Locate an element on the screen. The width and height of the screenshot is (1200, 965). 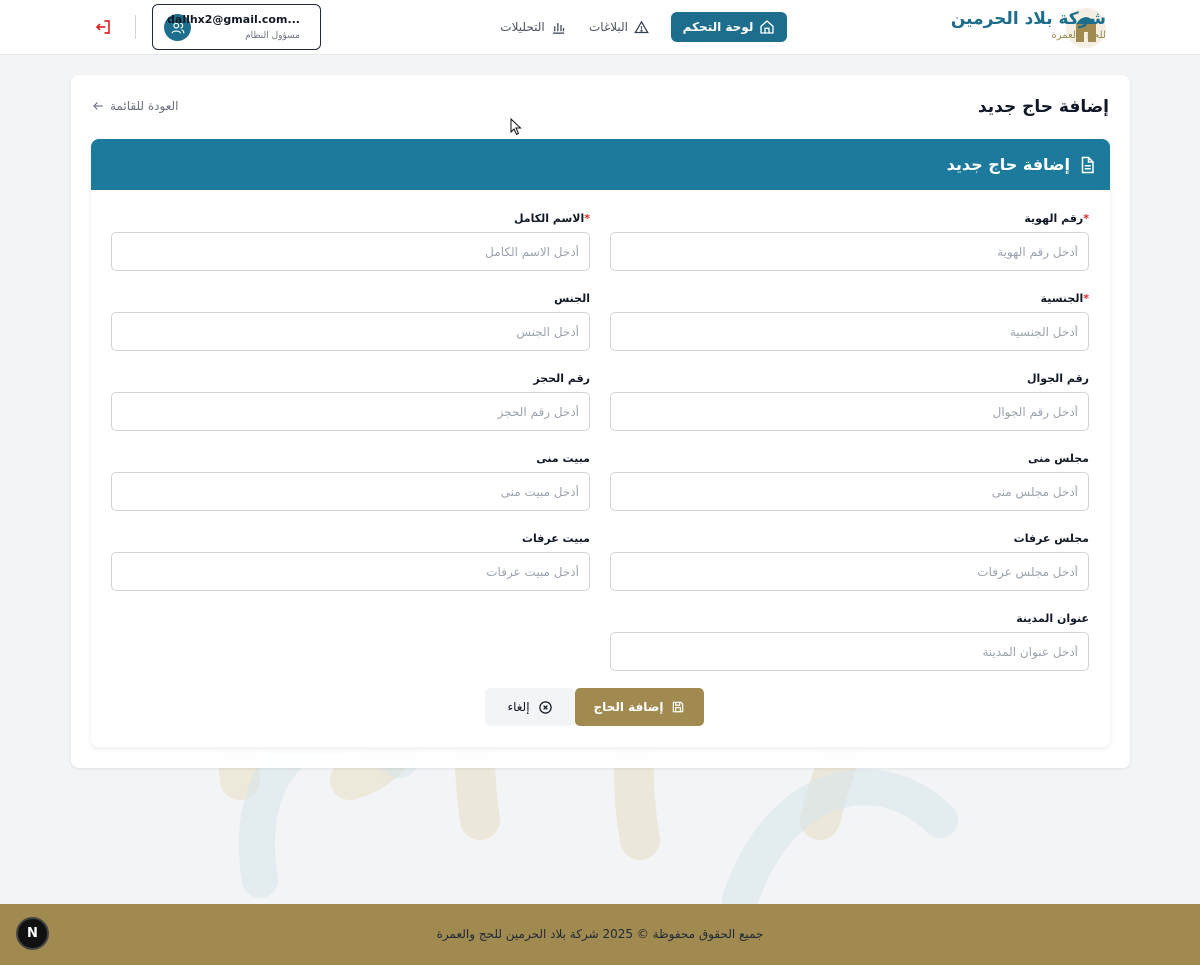
field-mina-stay: مبيت منى is located at coordinates (350, 481).